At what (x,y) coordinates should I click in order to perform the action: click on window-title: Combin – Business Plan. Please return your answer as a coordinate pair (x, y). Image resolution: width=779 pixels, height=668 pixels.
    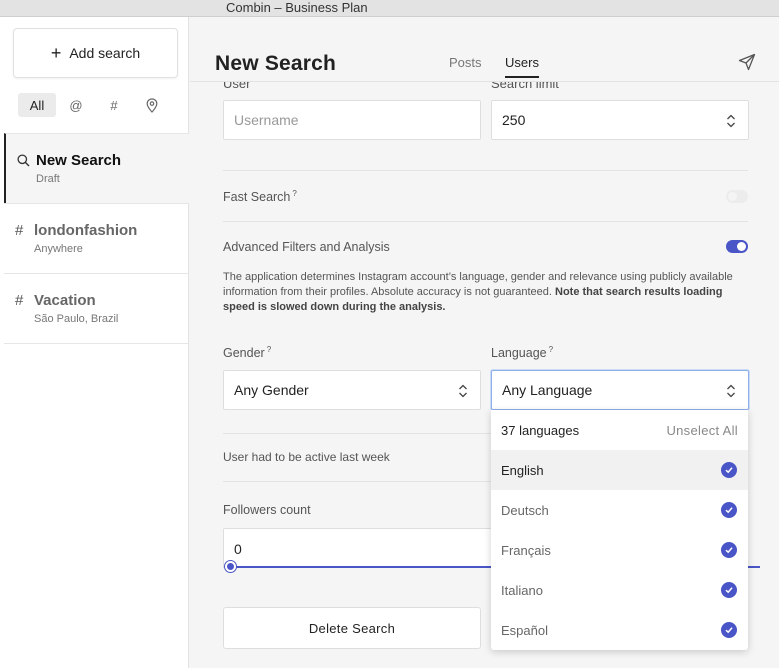
    Looking at the image, I should click on (297, 7).